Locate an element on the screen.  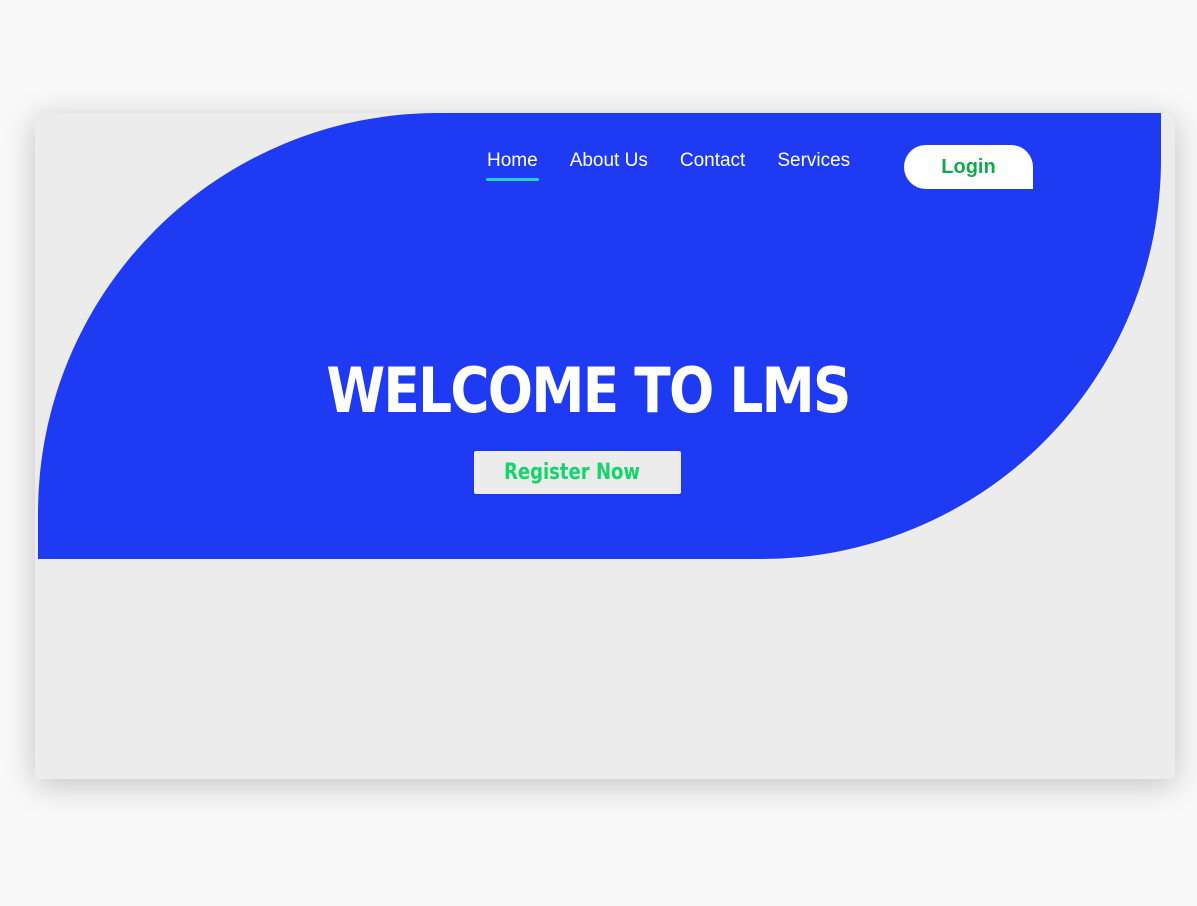
nav-link-services: Services is located at coordinates (813, 161).